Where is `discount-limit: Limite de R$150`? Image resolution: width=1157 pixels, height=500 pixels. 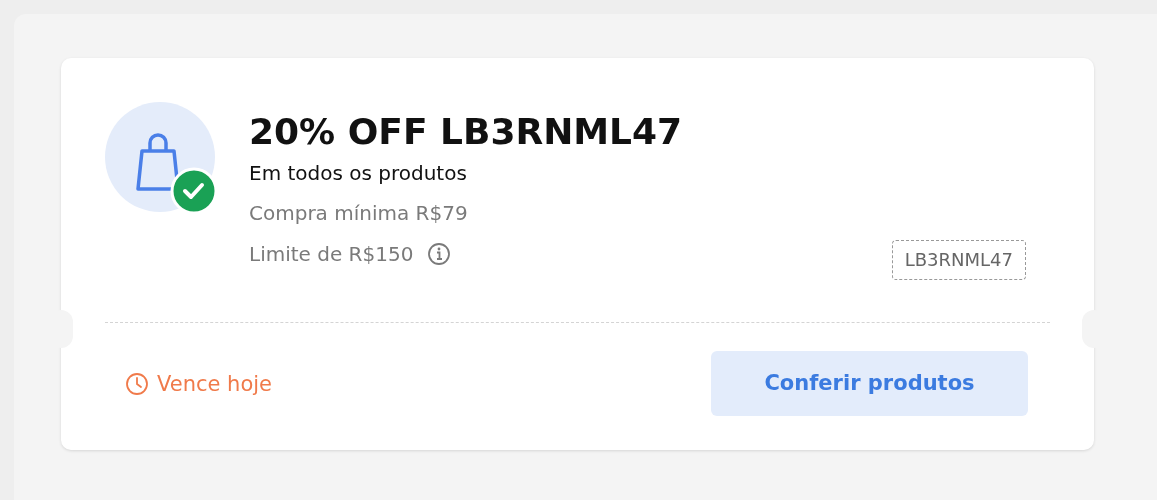 discount-limit: Limite de R$150 is located at coordinates (331, 254).